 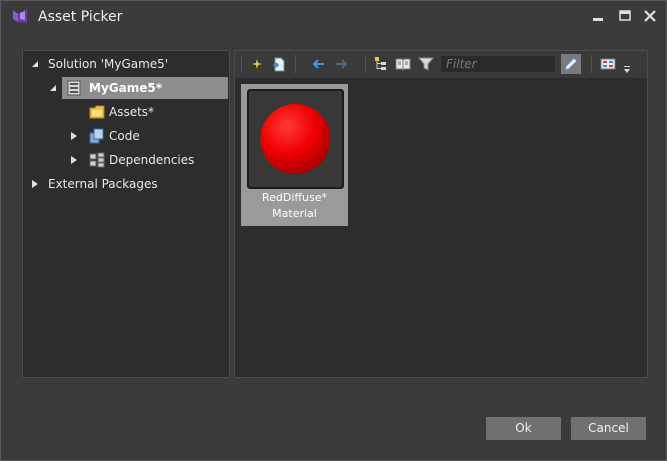 I want to click on dependencies-icon, so click(x=97, y=160).